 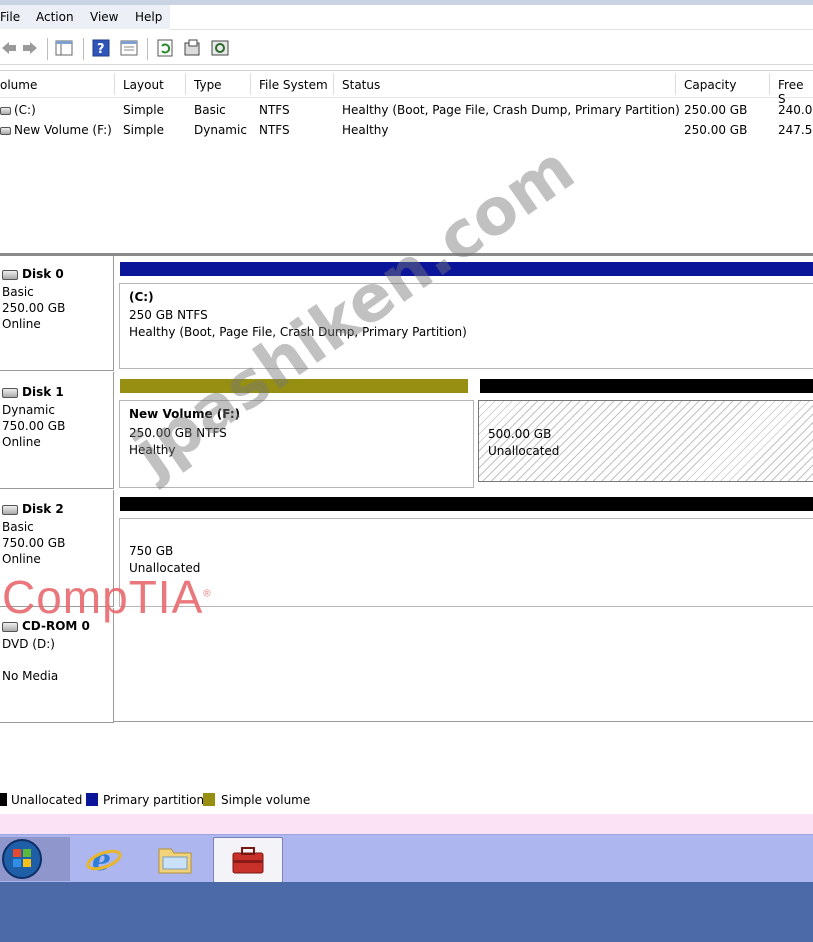 I want to click on comptia-watermark: CompTIA®, so click(x=107, y=597).